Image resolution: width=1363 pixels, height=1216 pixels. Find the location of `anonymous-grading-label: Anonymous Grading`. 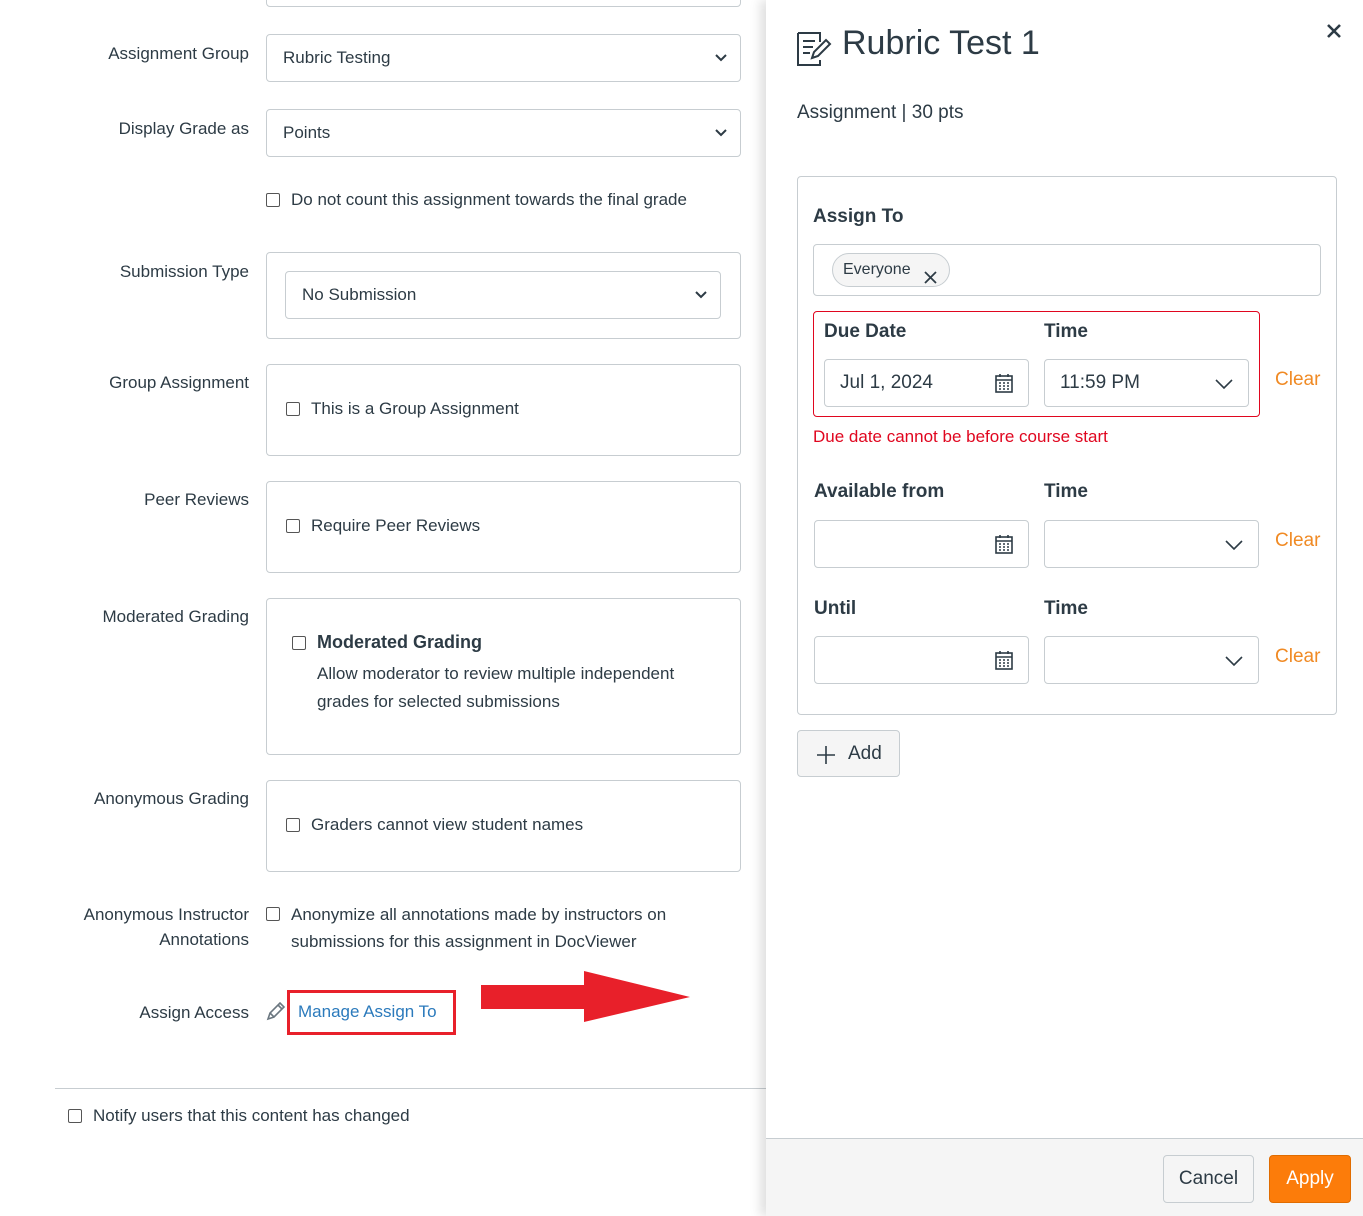

anonymous-grading-label: Anonymous Grading is located at coordinates (171, 798).